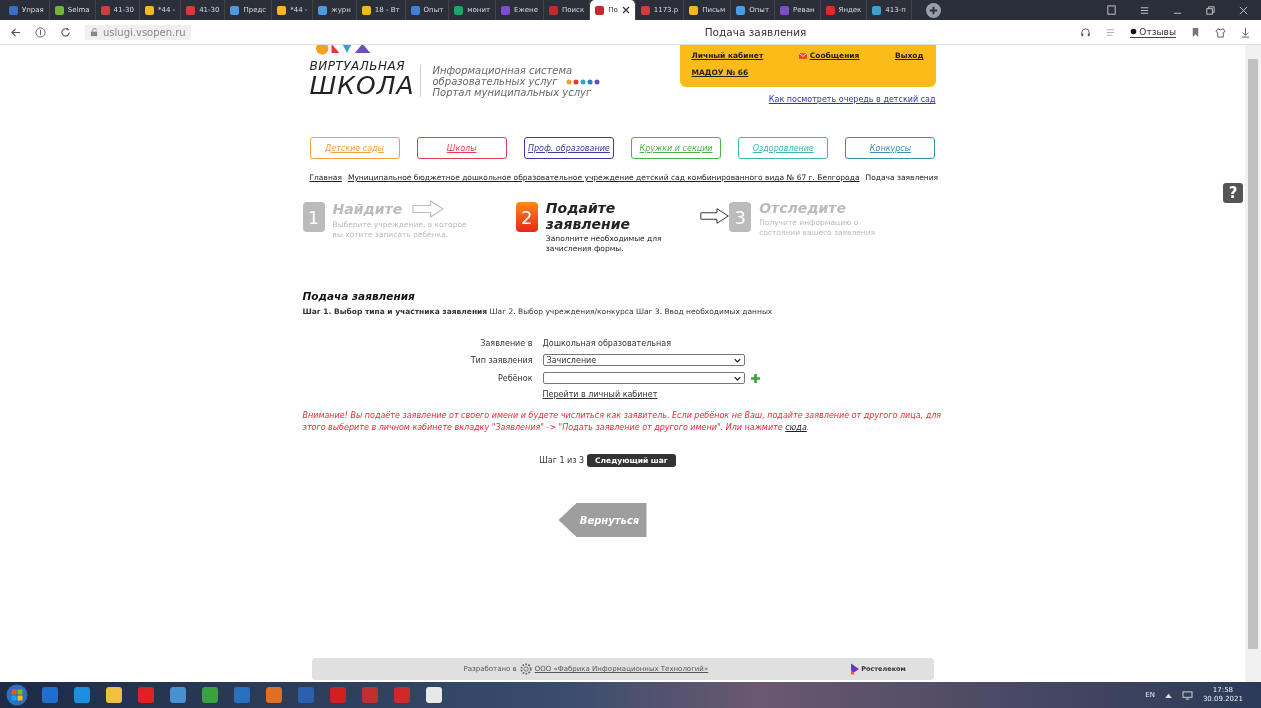 This screenshot has height=708, width=1261. Describe the element at coordinates (796, 427) in the screenshot. I see `here-link: сюда` at that location.